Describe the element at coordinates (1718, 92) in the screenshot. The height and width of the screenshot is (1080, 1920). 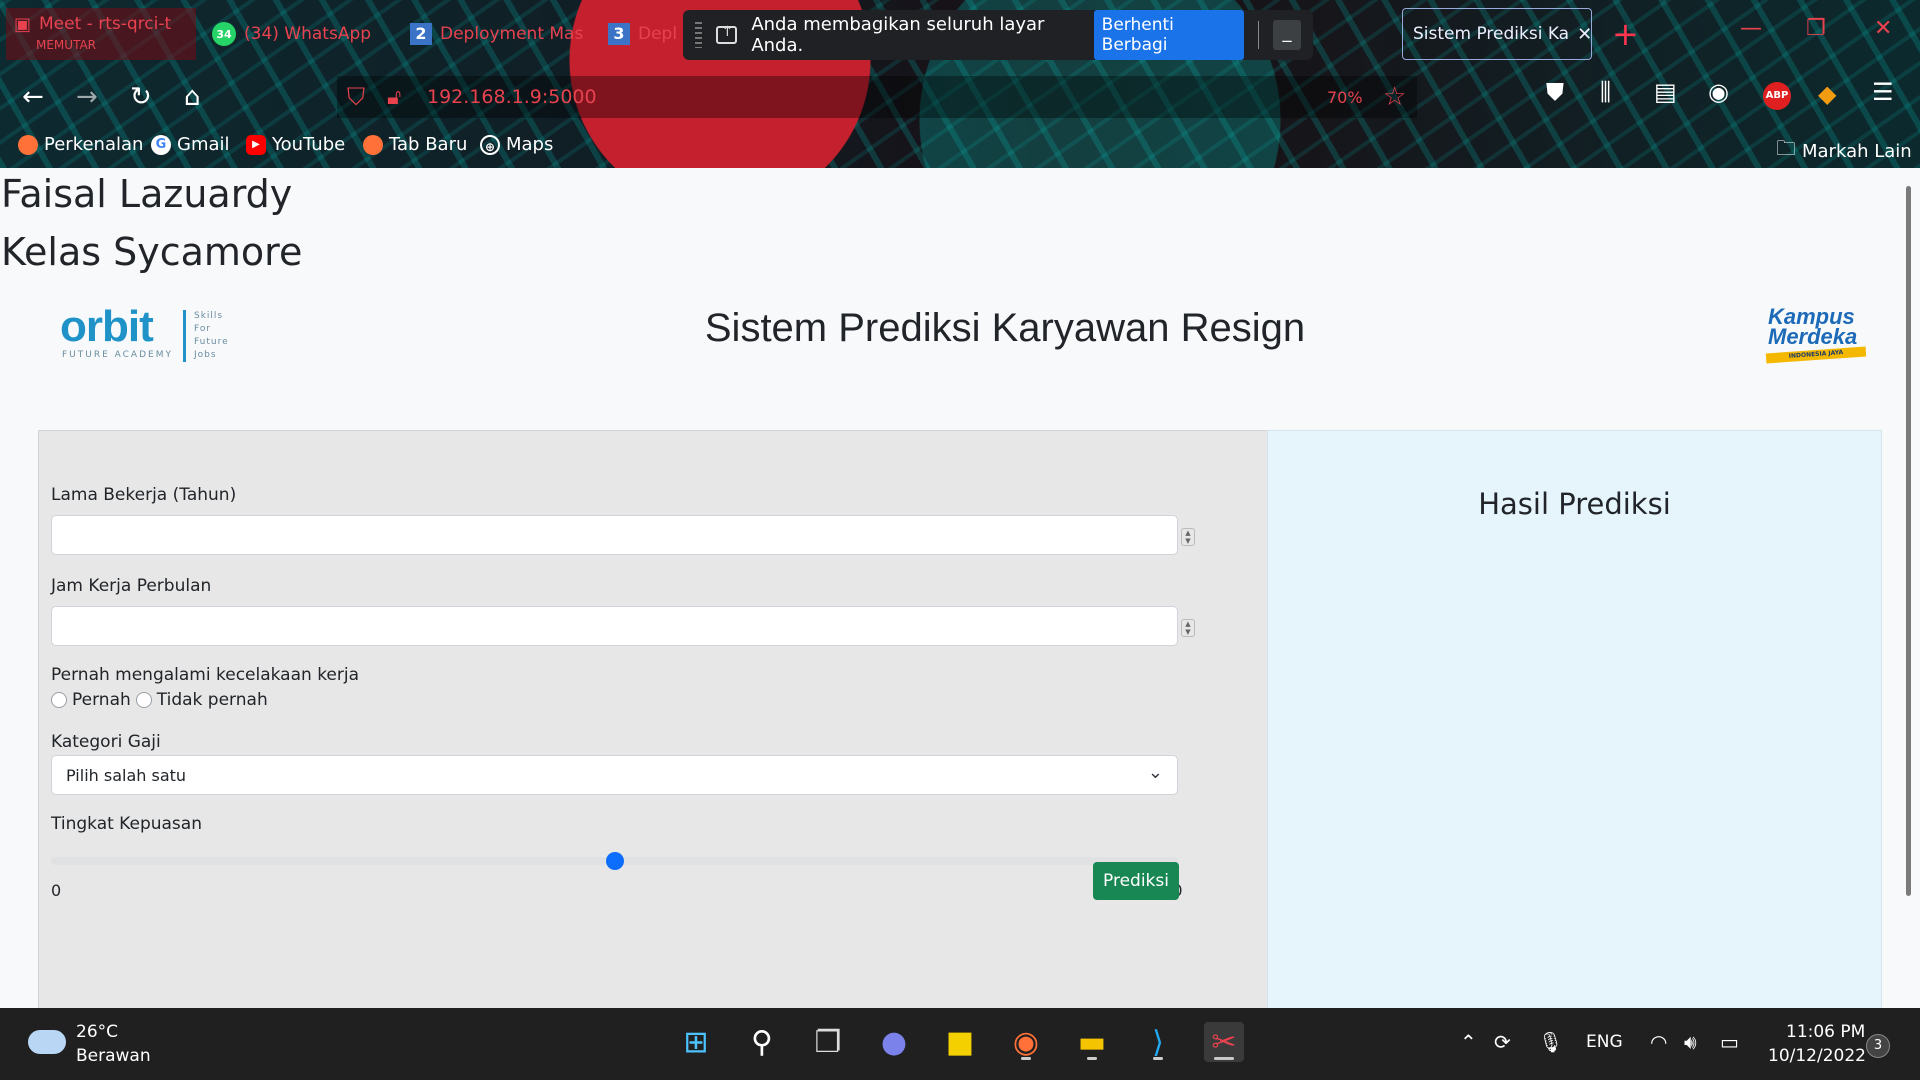
I see `profile-avatar-icon: ◉` at that location.